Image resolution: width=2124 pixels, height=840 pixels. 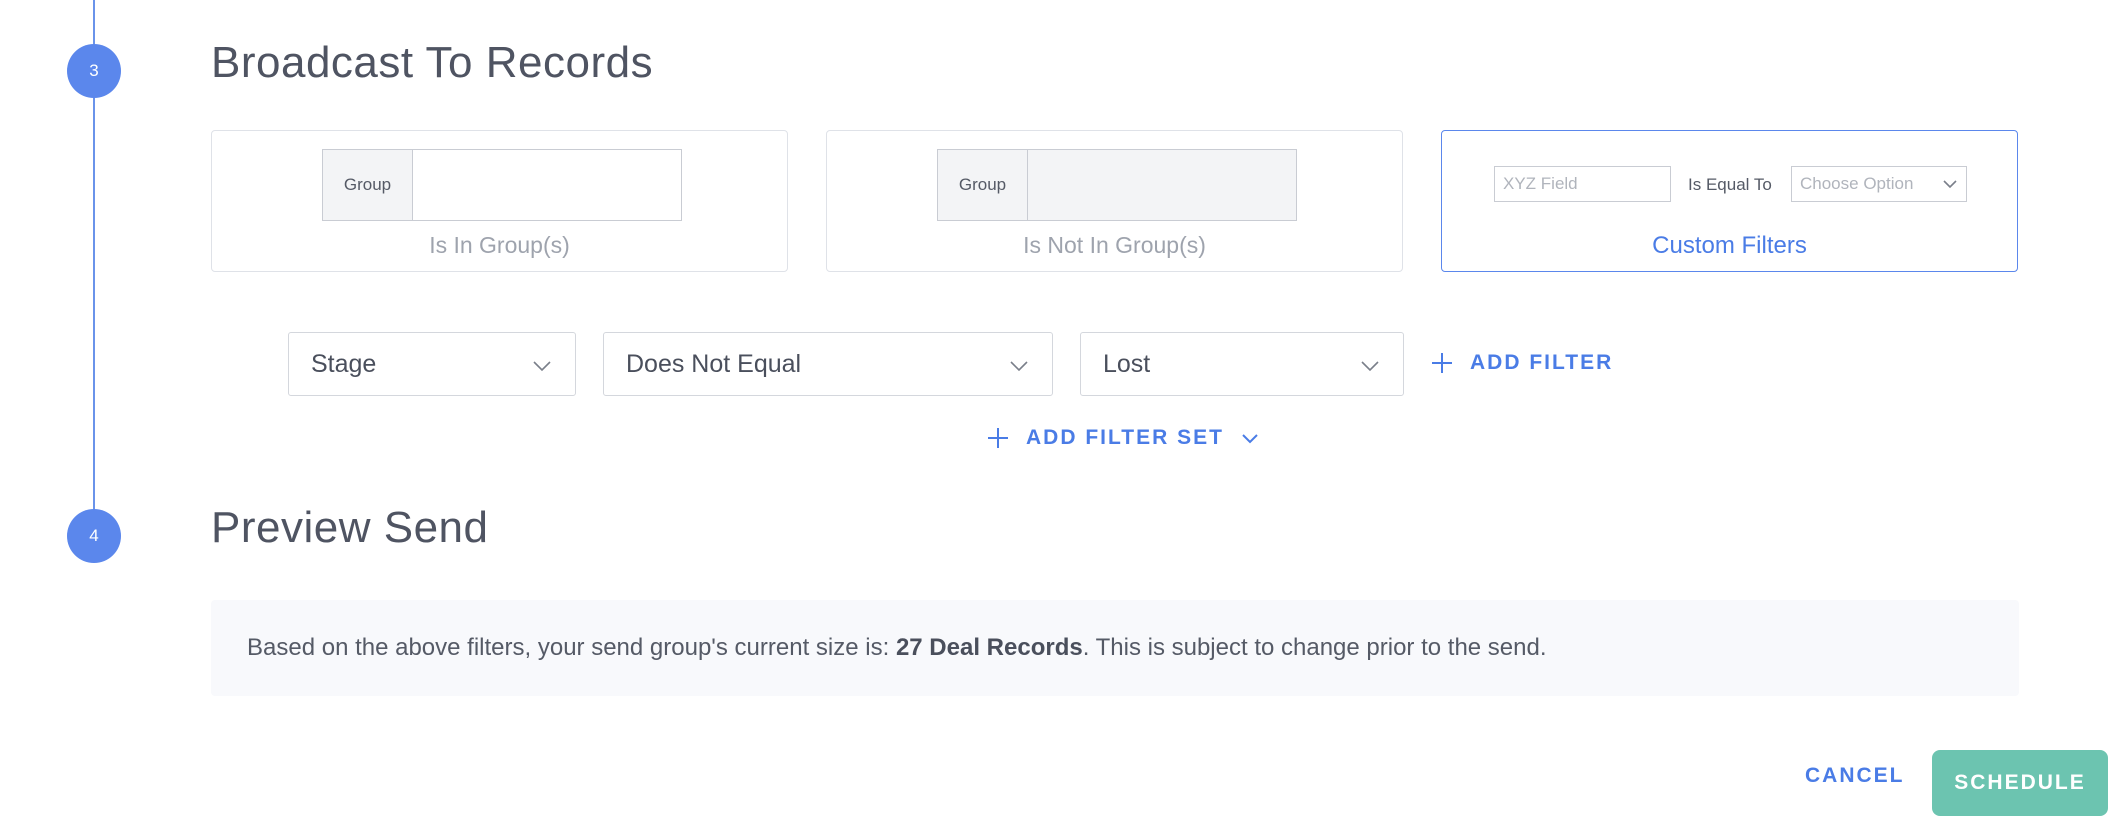 I want to click on is-equal-to-label: Is Equal To, so click(x=1730, y=184).